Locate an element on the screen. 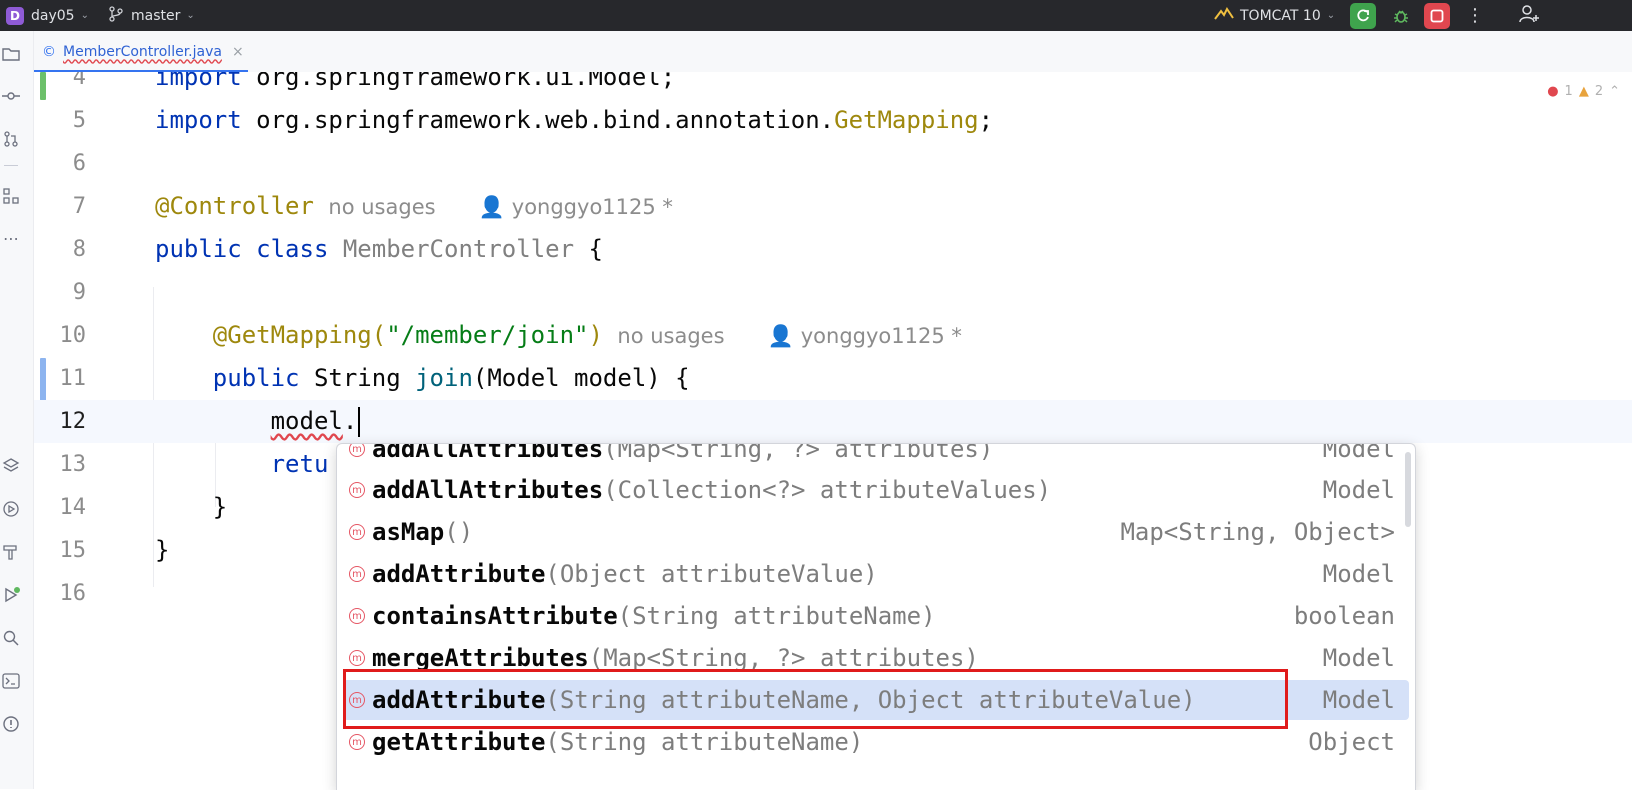 The height and width of the screenshot is (790, 1632). text-caret is located at coordinates (359, 422).